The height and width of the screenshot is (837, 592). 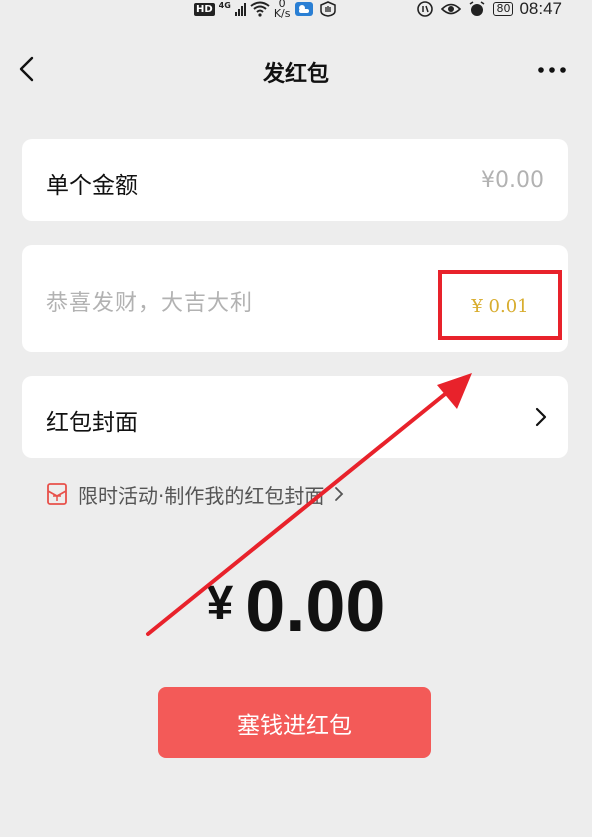 What do you see at coordinates (201, 495) in the screenshot?
I see `promo-text: 限时活动·制作我的红包封面` at bounding box center [201, 495].